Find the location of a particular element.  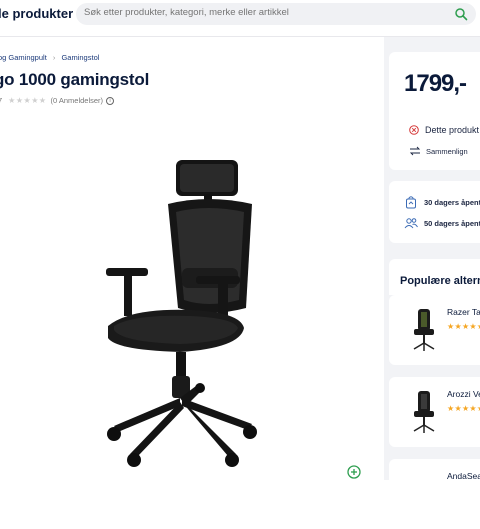

close-circle-icon is located at coordinates (414, 130).